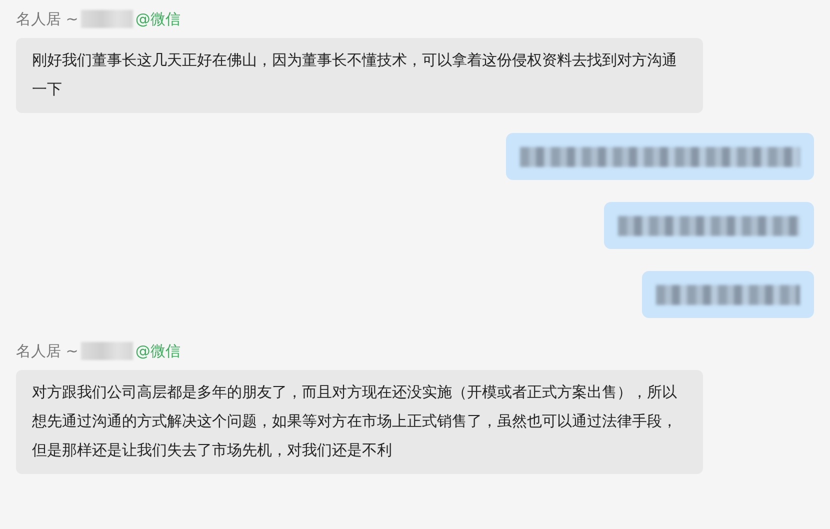  I want to click on message-bubble: 刚好我们董事长这几天正好在佛山，因为董事长不懂技术，可以拿着这份侵权资料去找到对方沟通一下, so click(359, 75).